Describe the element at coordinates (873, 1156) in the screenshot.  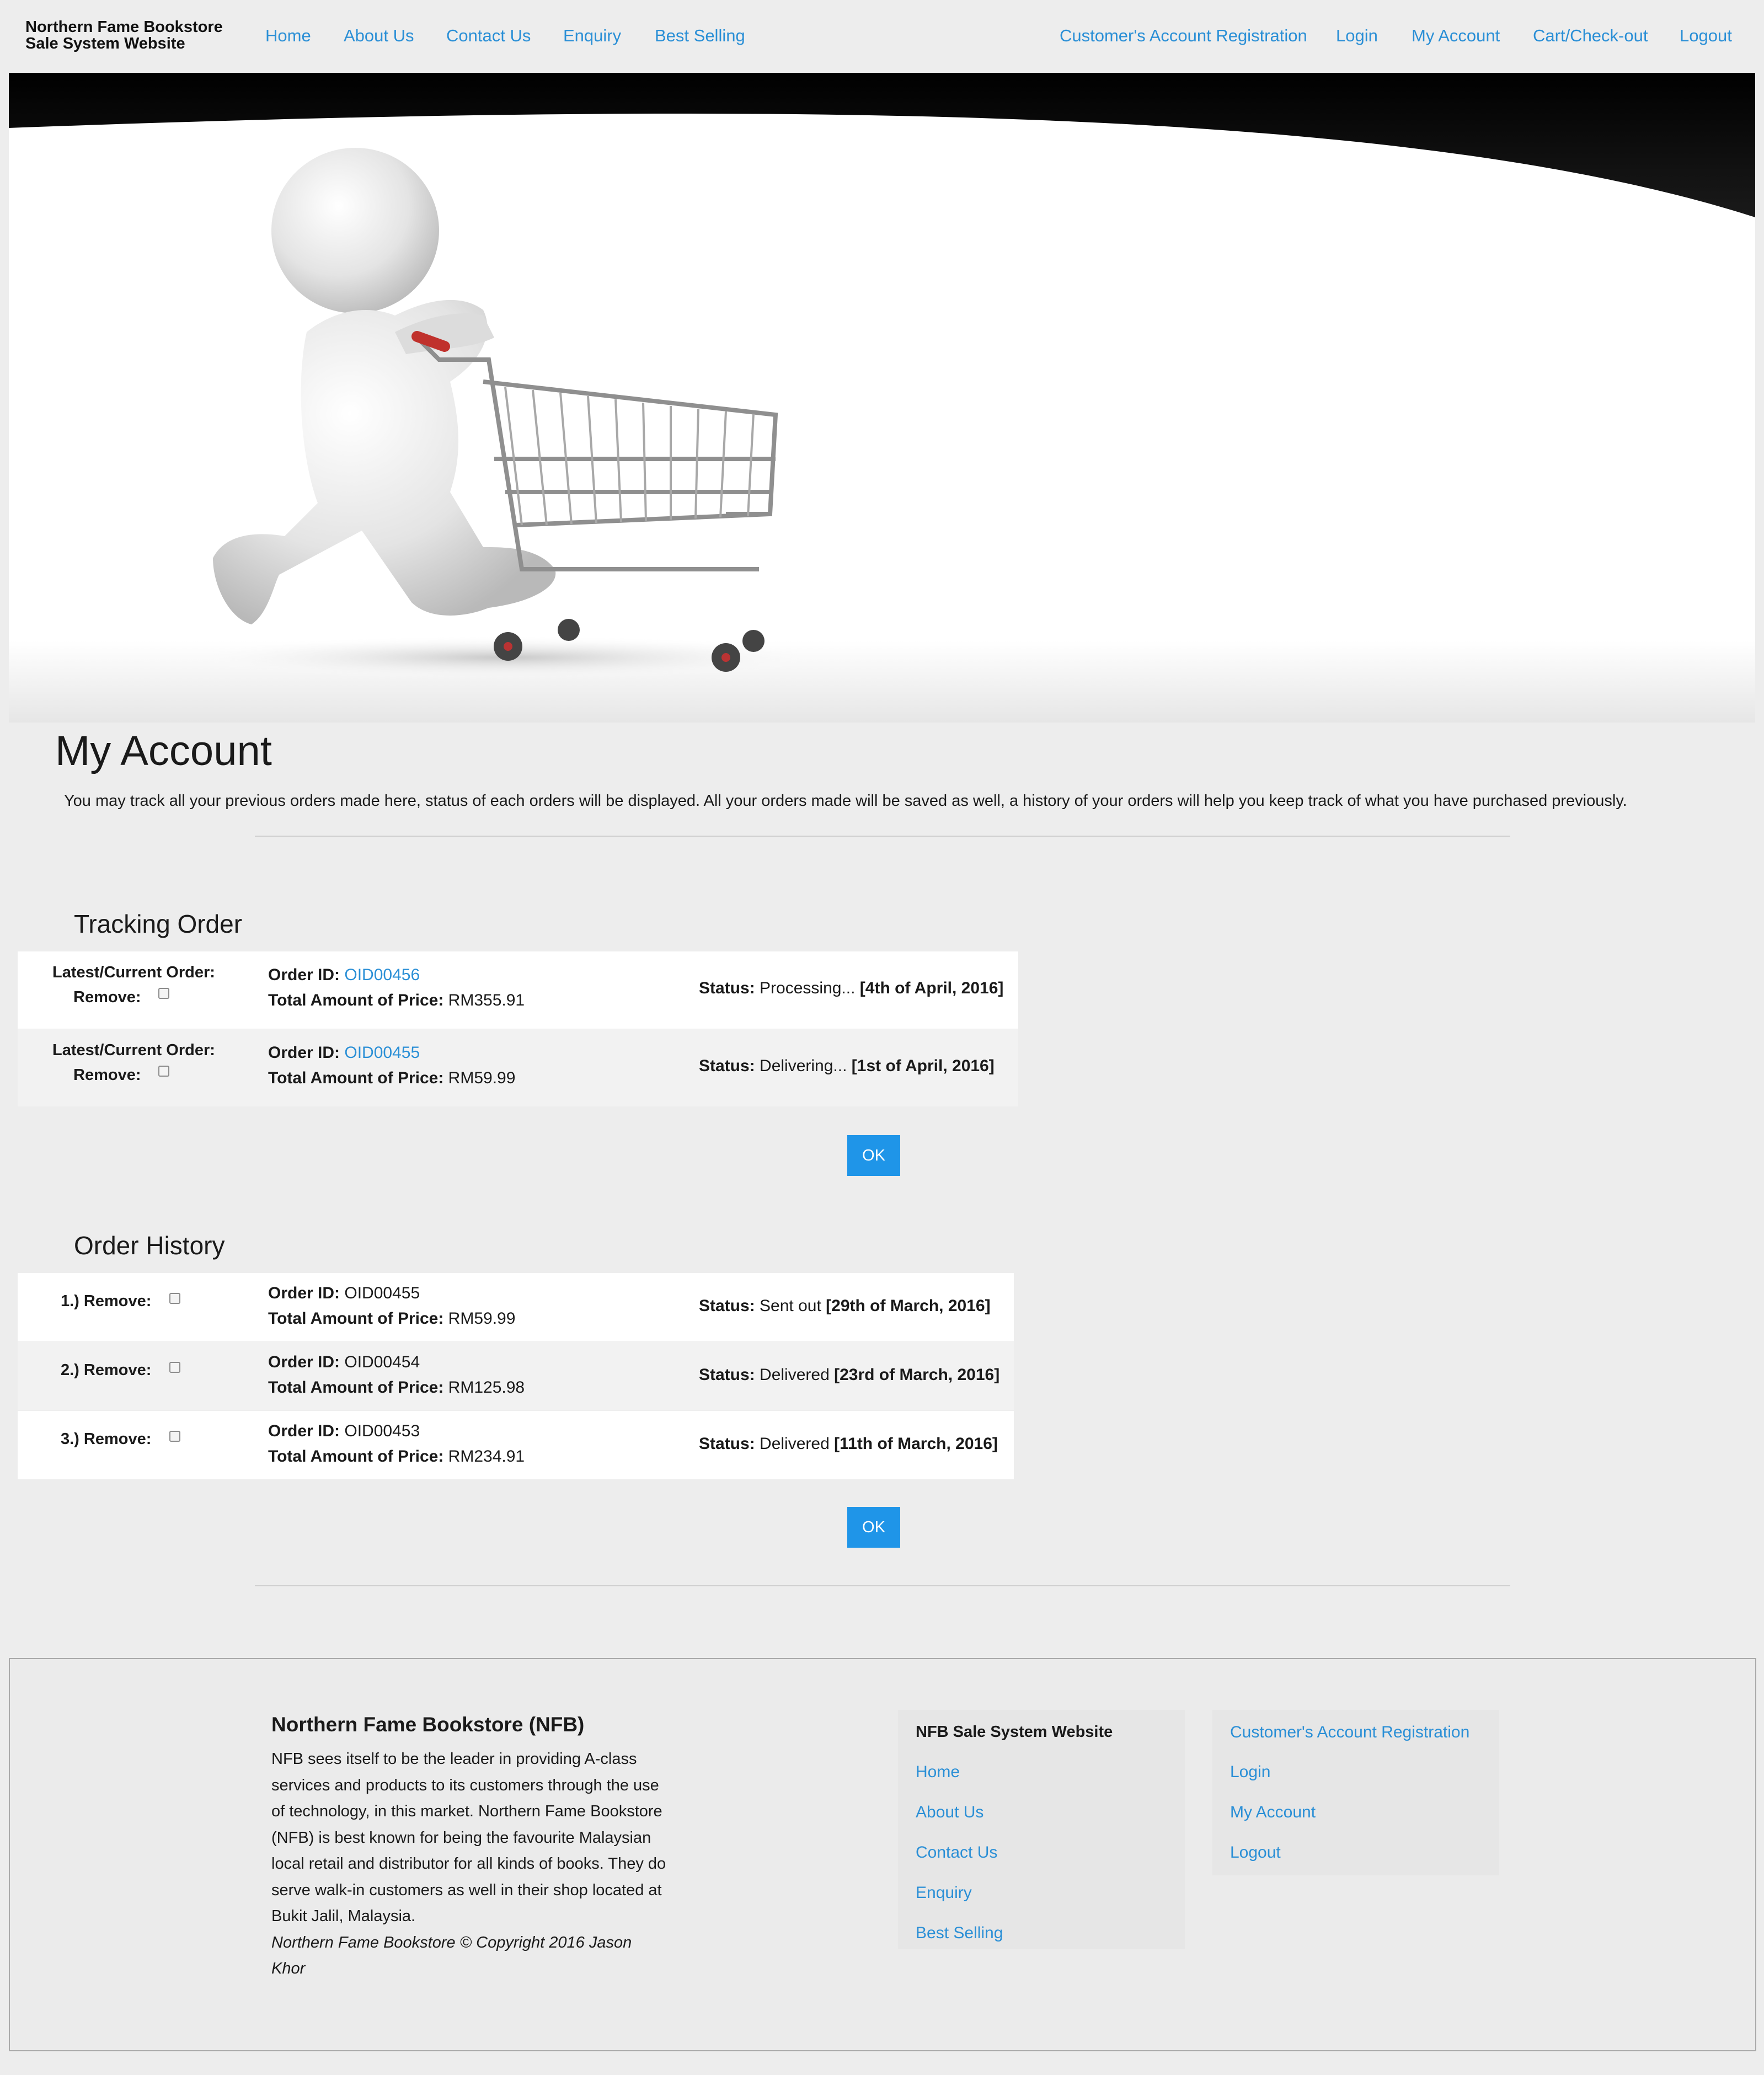
I see `tracking-ok-button: OK` at that location.